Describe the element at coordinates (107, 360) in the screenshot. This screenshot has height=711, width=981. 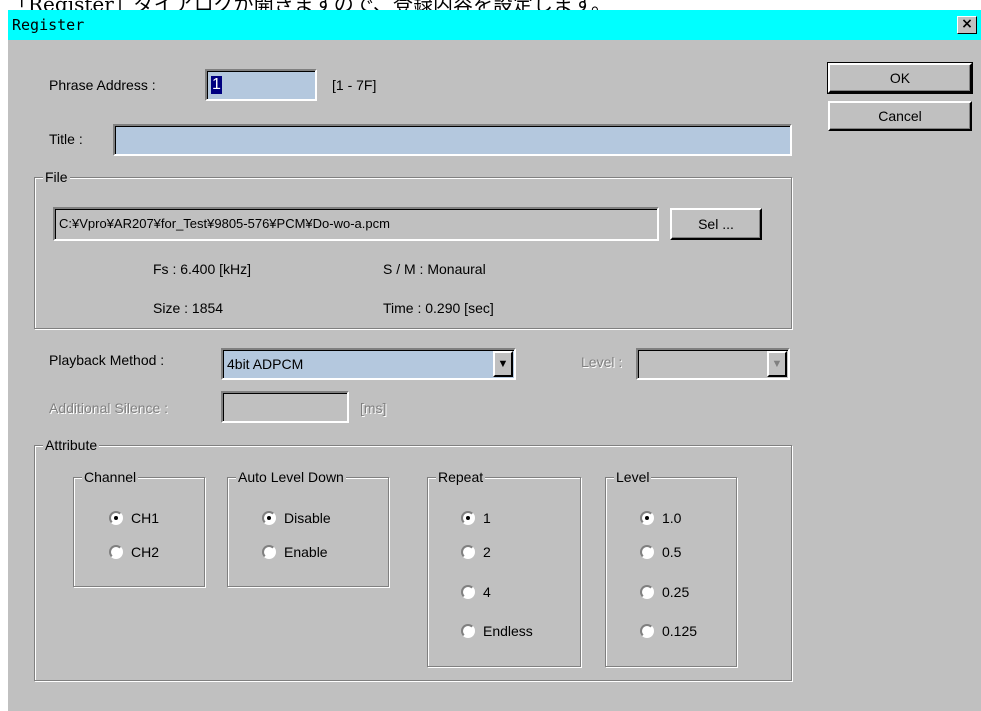
I see `playback-method-label: Playback Method :` at that location.